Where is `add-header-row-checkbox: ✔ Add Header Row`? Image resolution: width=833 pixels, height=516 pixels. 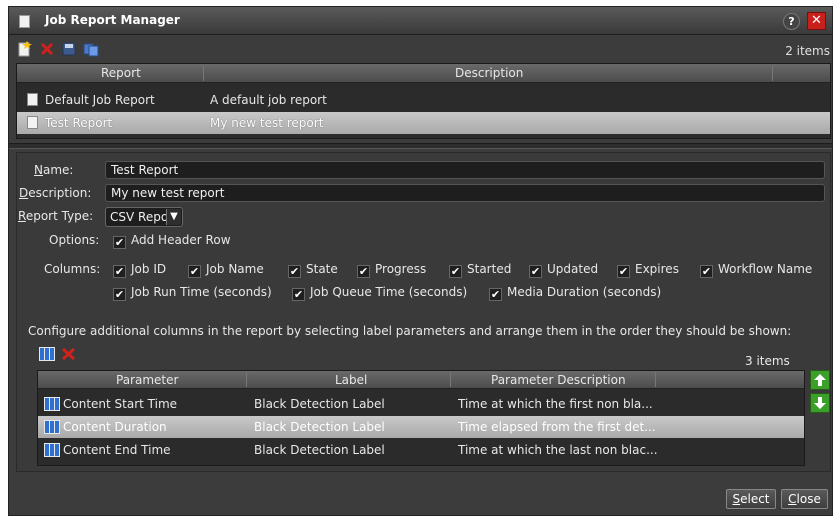
add-header-row-checkbox: ✔ Add Header Row is located at coordinates (172, 241).